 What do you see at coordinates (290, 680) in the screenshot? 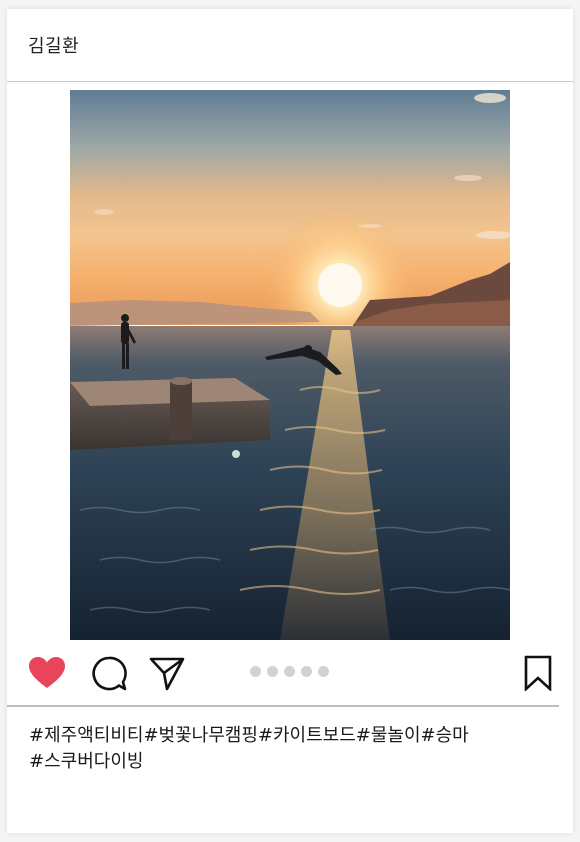
I see `action-bar` at bounding box center [290, 680].